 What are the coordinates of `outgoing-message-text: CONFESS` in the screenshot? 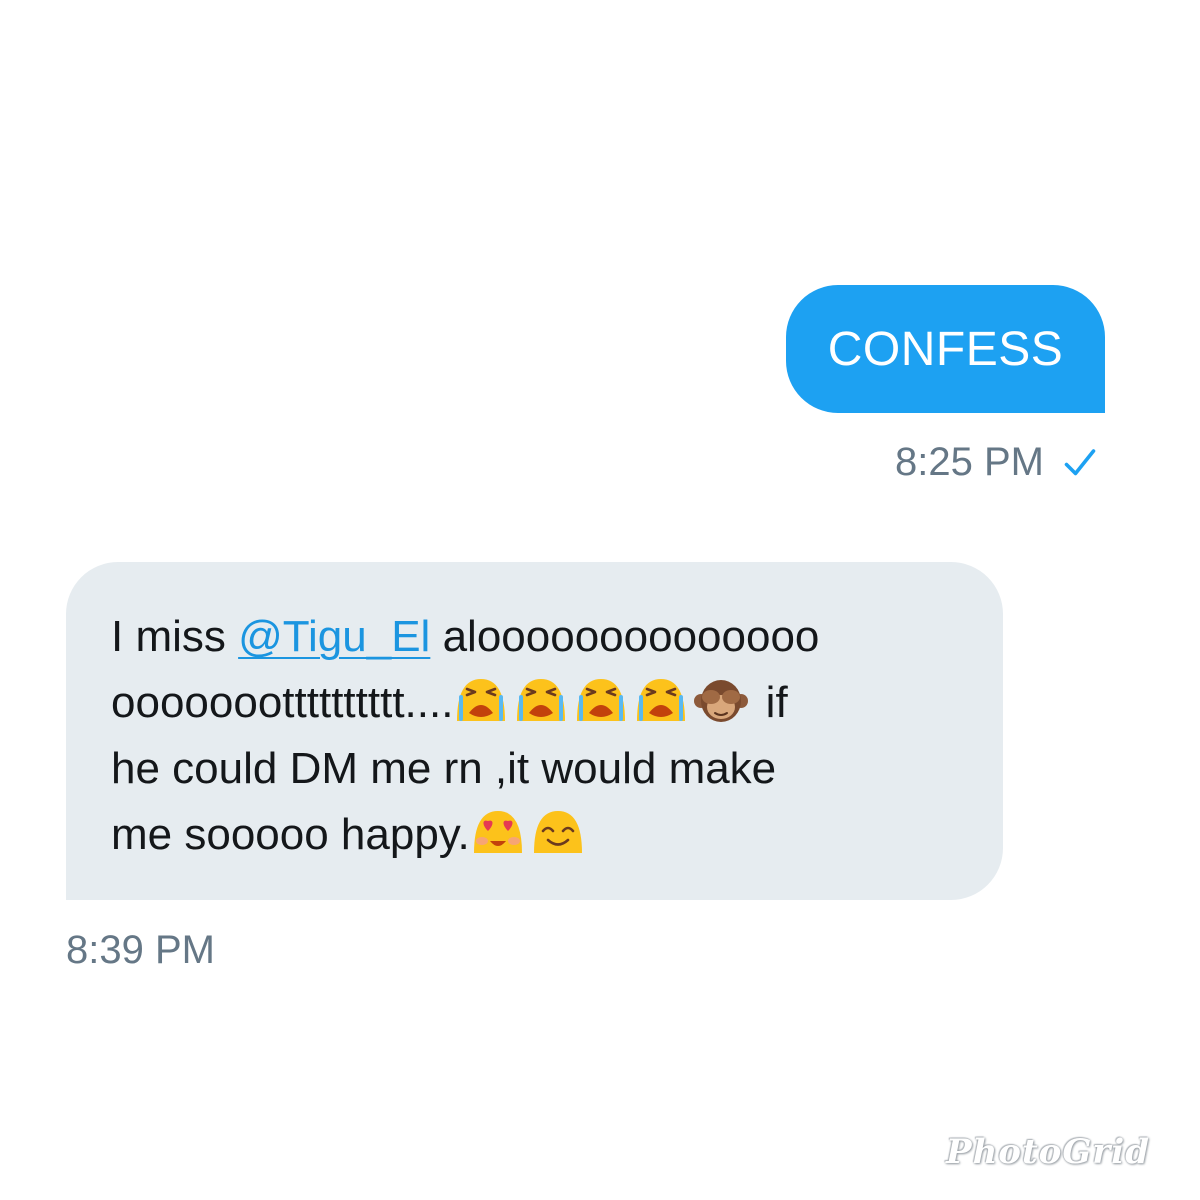 It's located at (945, 349).